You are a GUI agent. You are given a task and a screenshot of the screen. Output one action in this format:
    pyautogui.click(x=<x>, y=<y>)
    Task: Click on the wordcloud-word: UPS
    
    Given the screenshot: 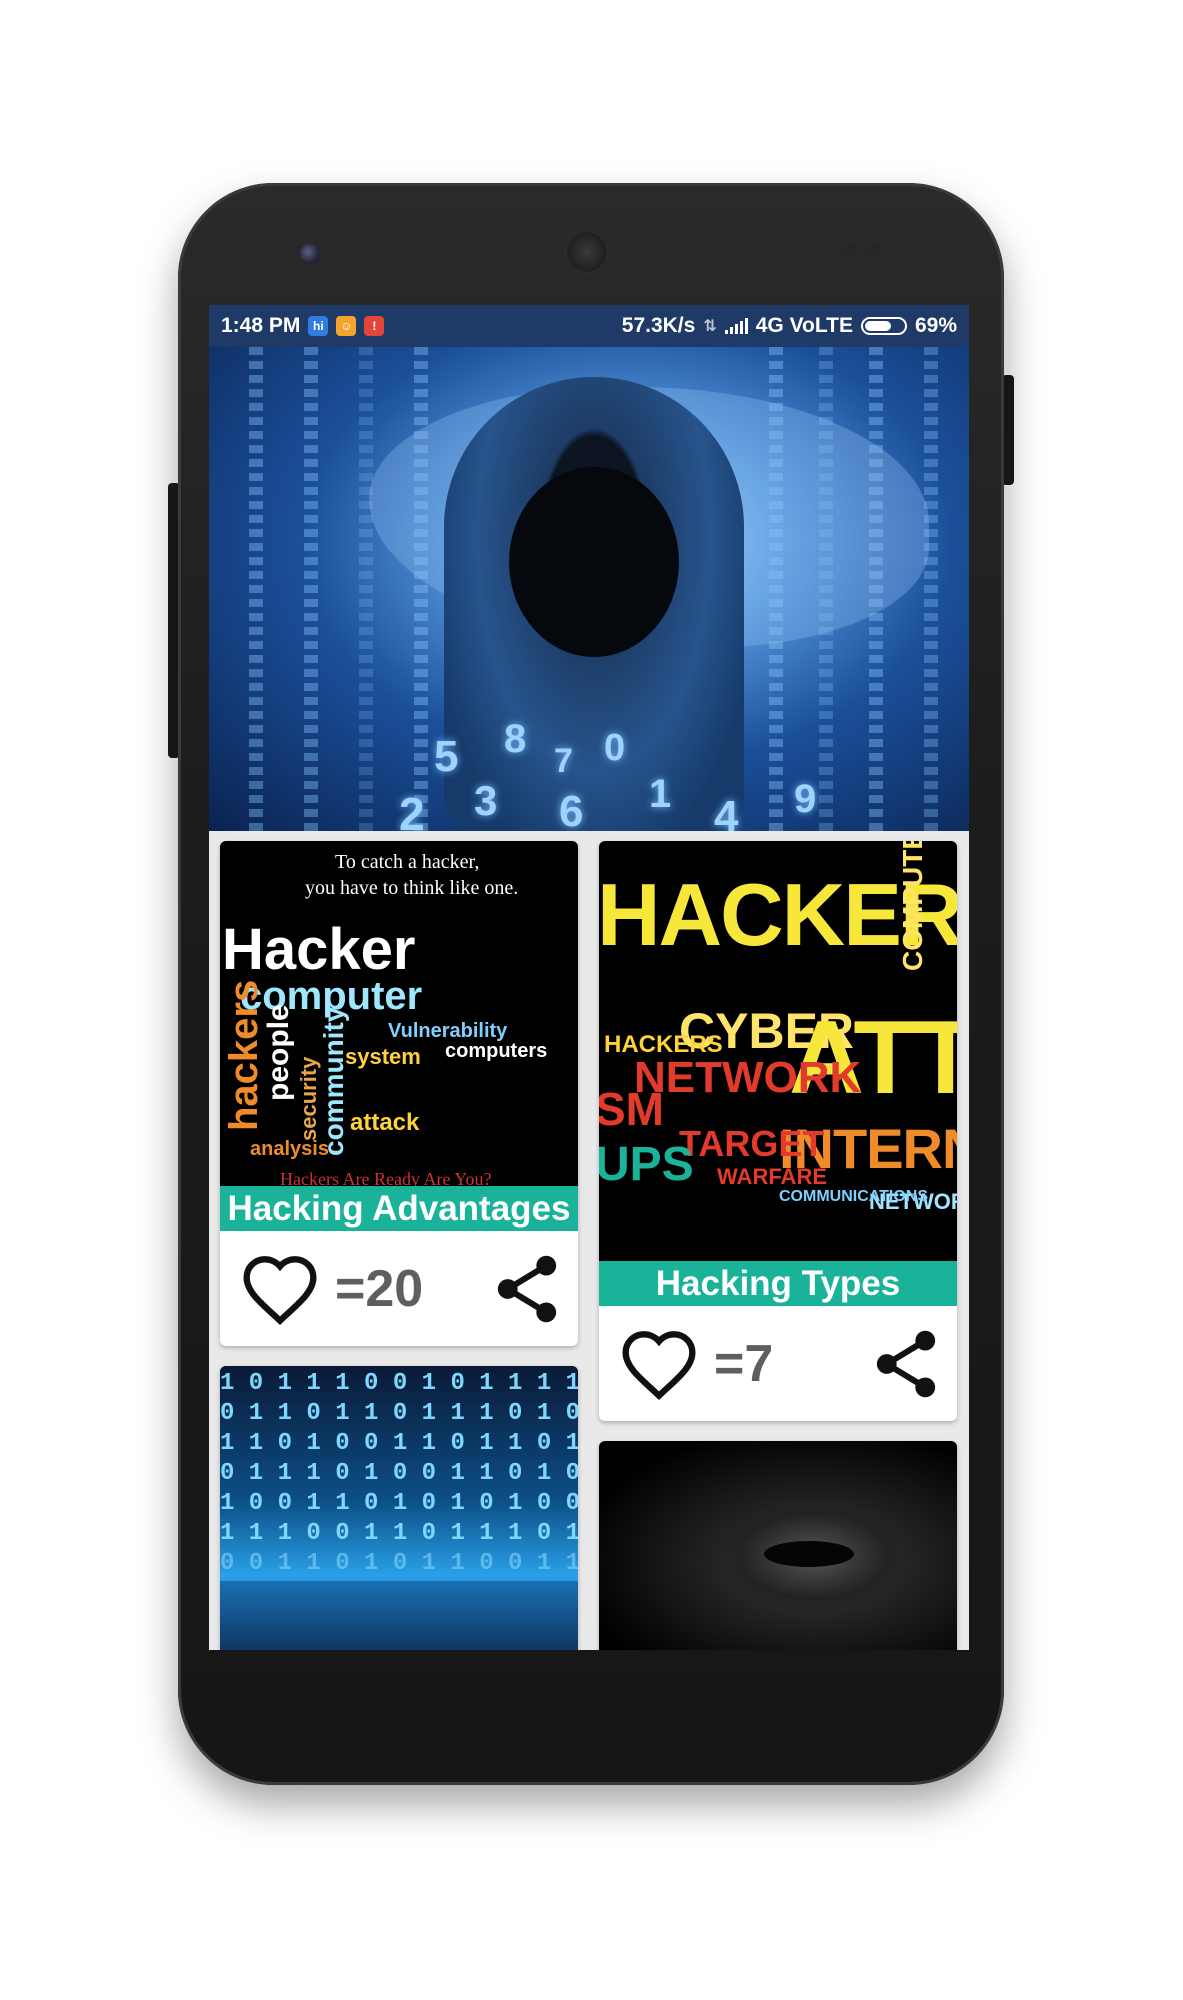 What is the action you would take?
    pyautogui.click(x=646, y=1164)
    